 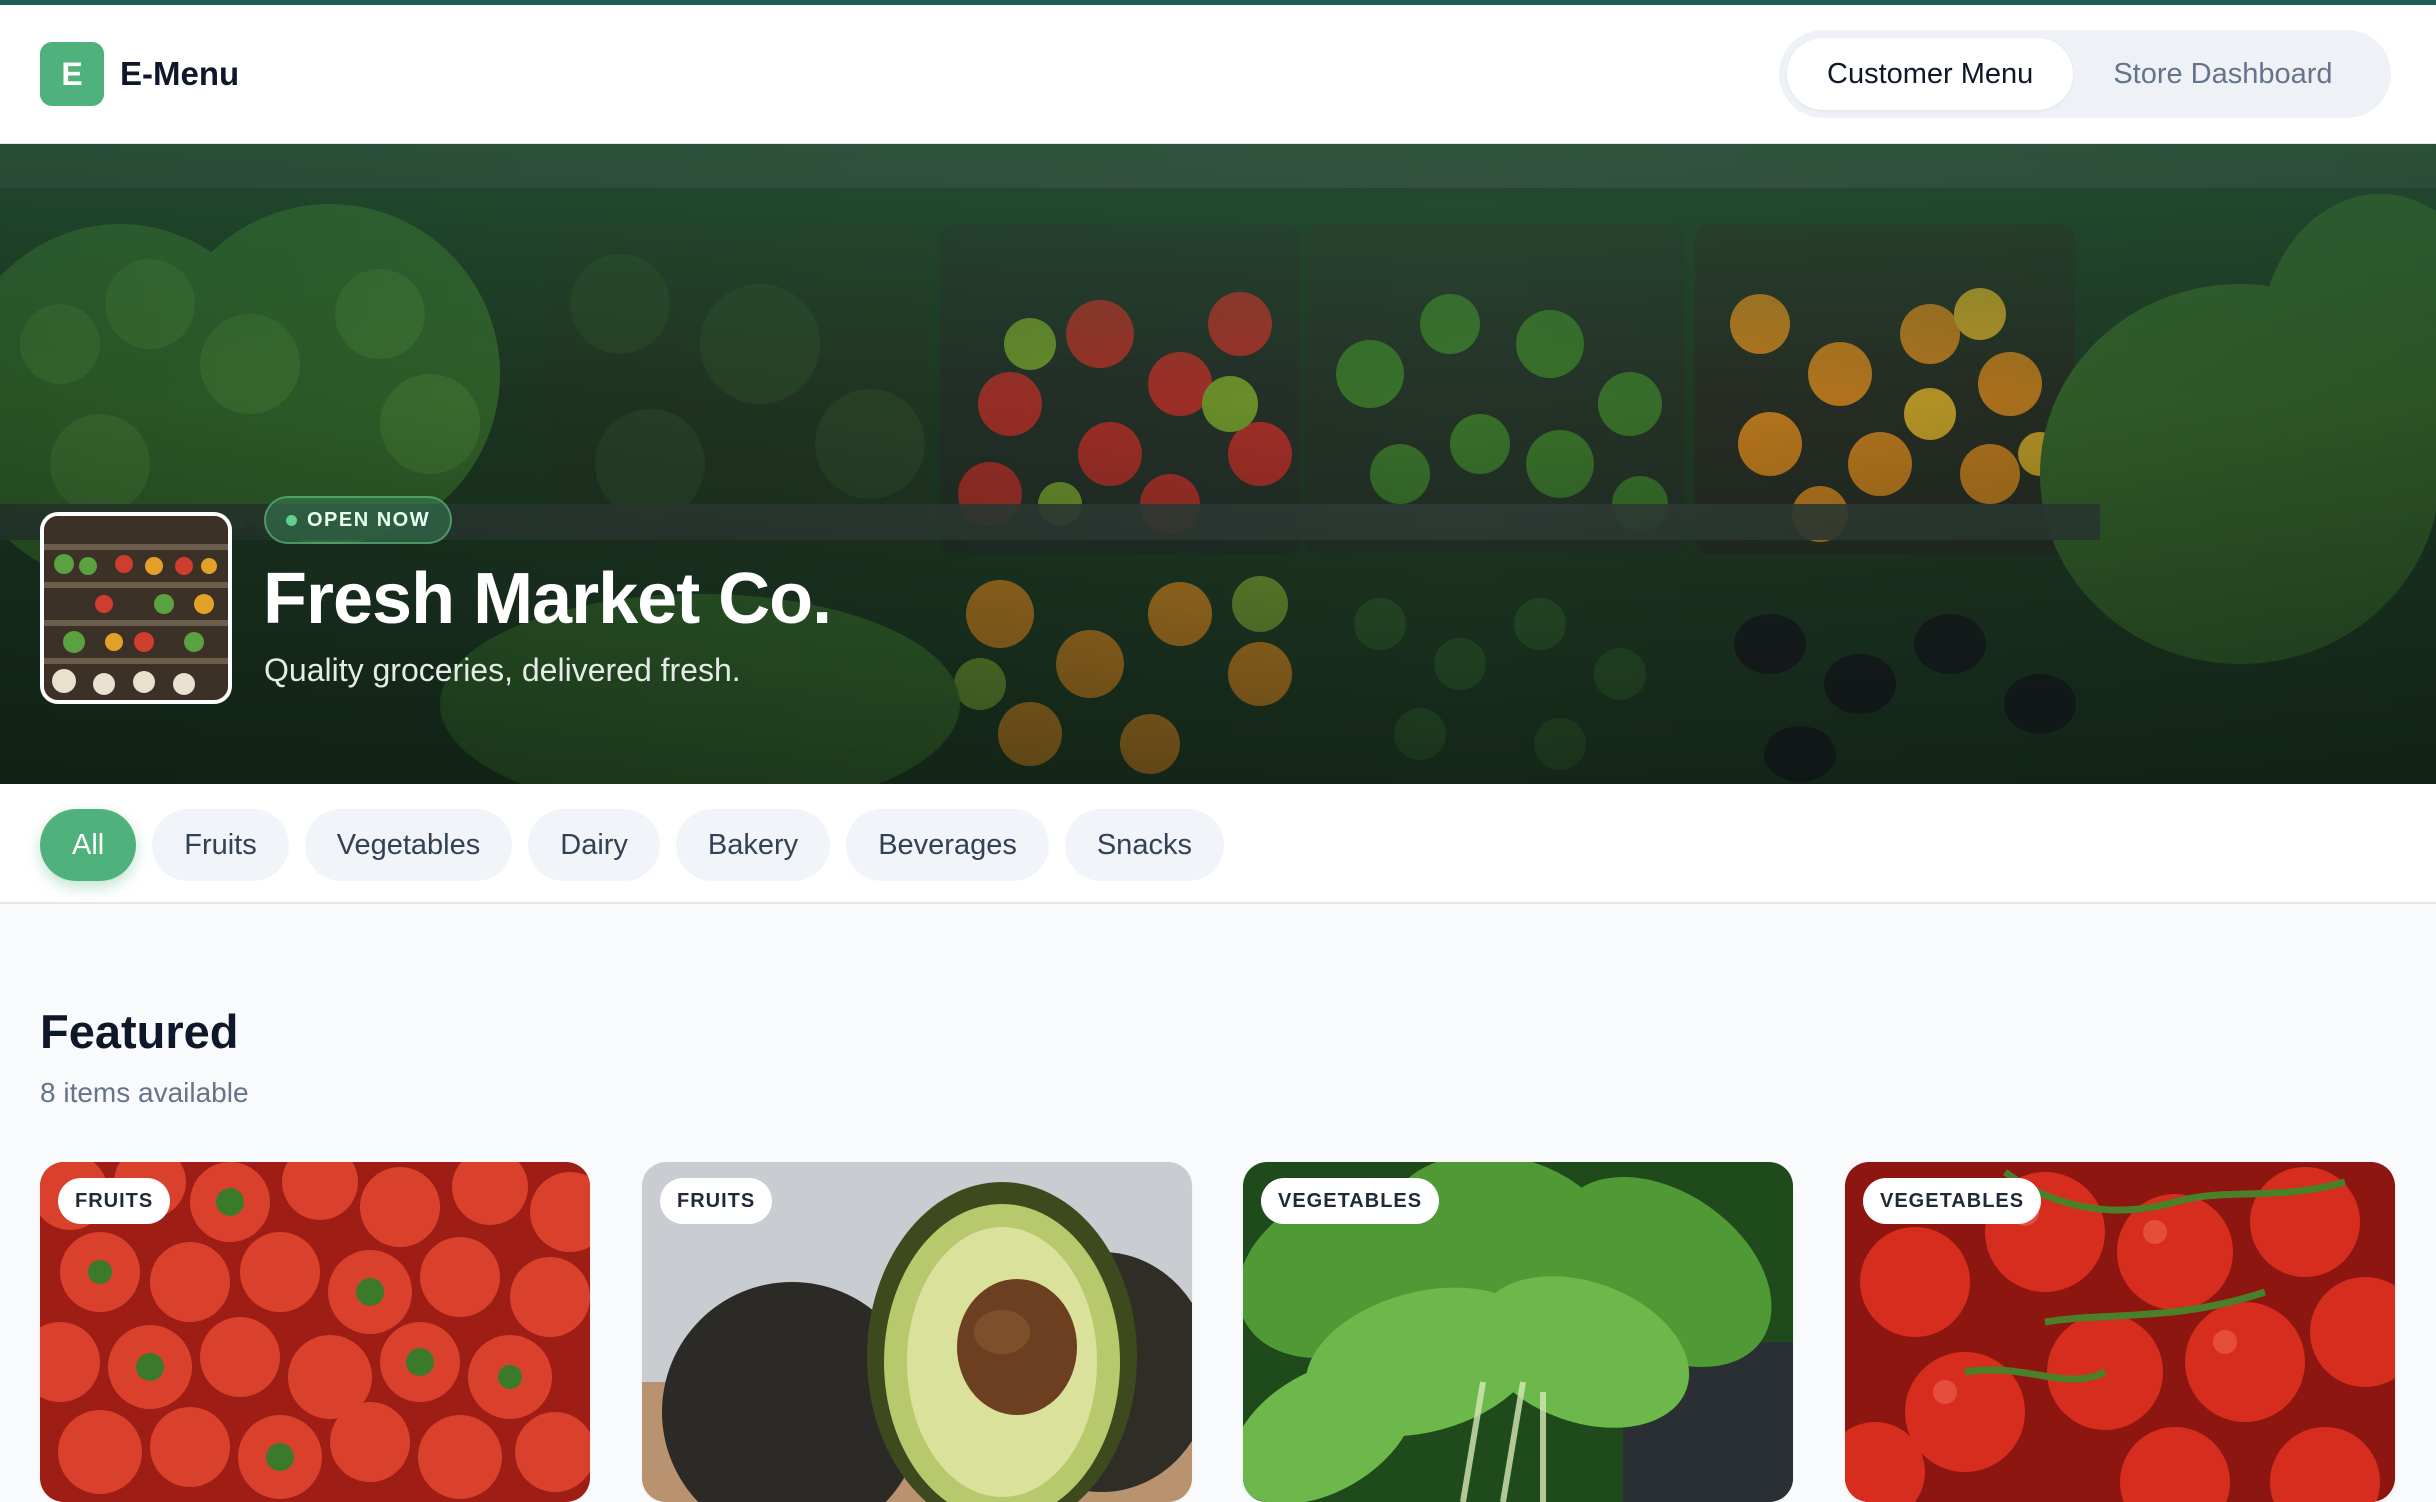 What do you see at coordinates (753, 845) in the screenshot?
I see `category-chip-bakery: Bakery` at bounding box center [753, 845].